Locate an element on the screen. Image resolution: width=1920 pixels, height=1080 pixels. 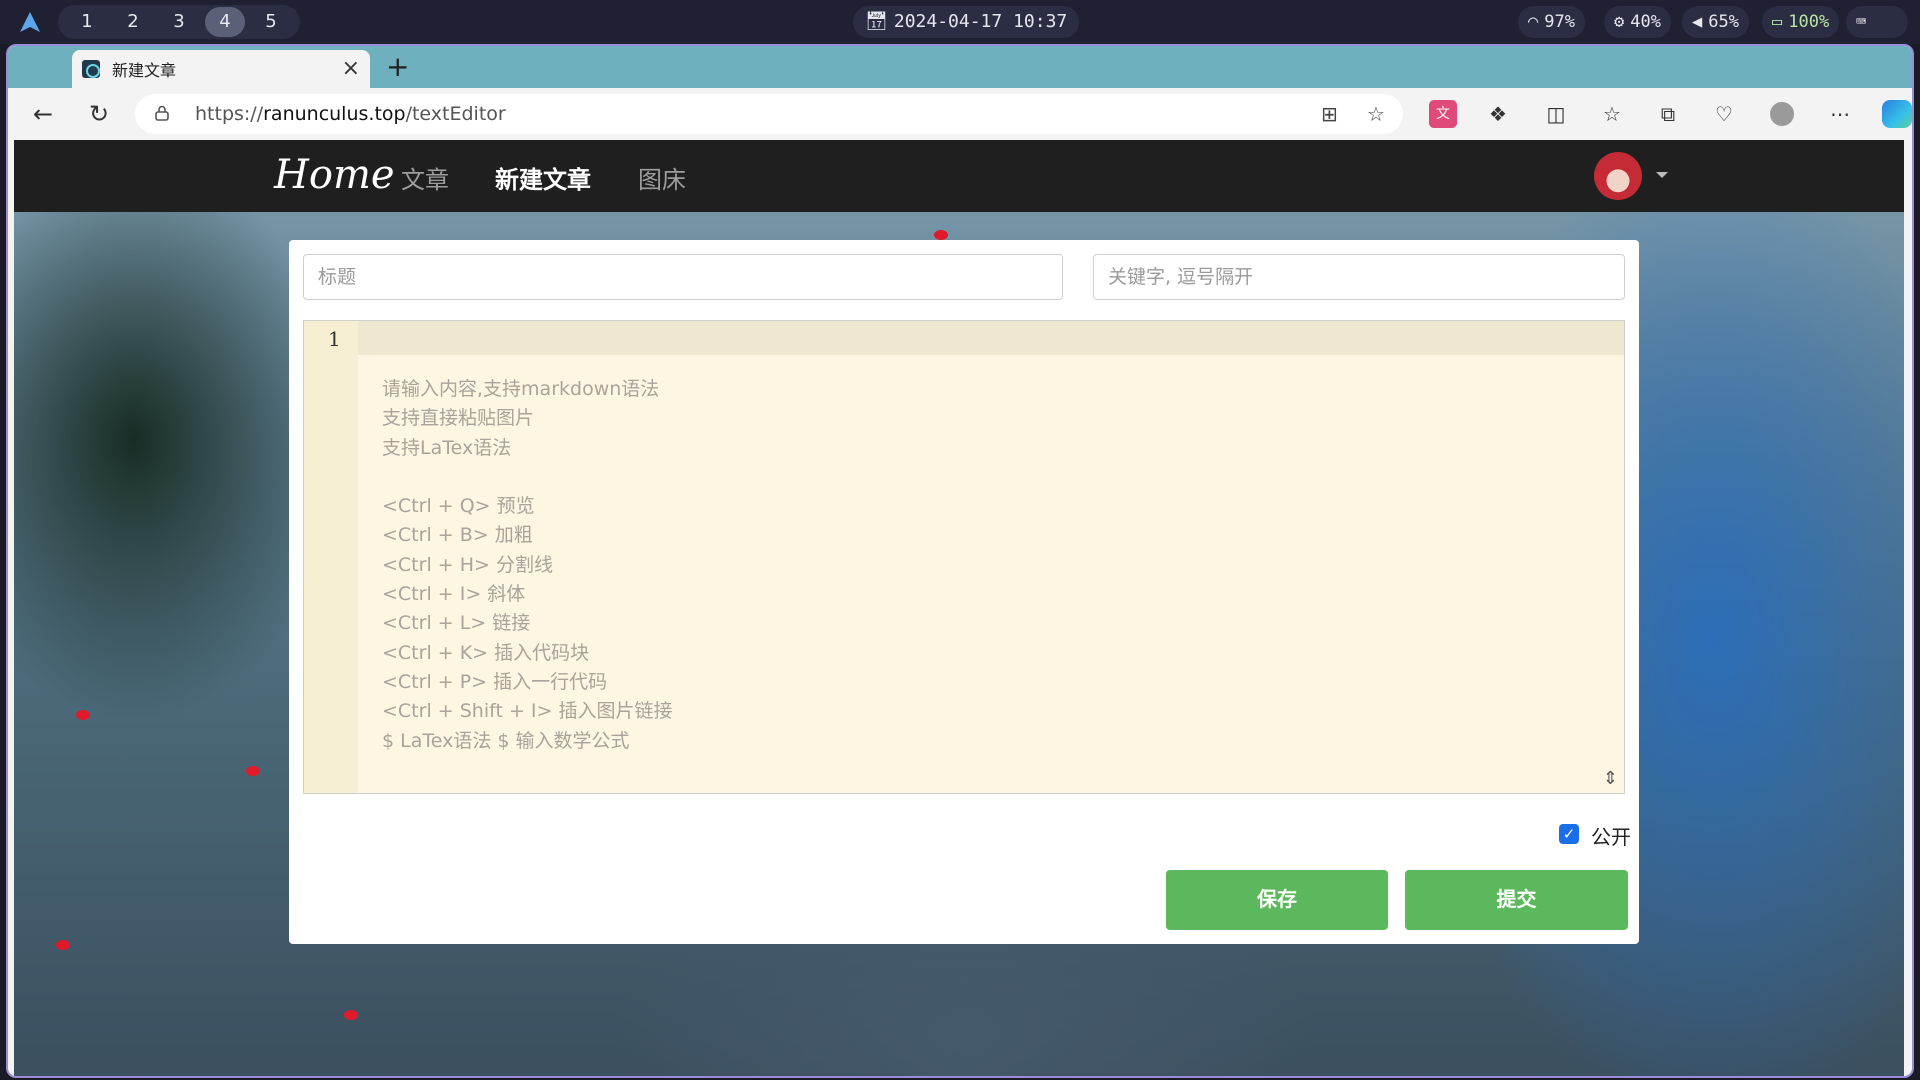
save-button: 保存 is located at coordinates (1277, 900).